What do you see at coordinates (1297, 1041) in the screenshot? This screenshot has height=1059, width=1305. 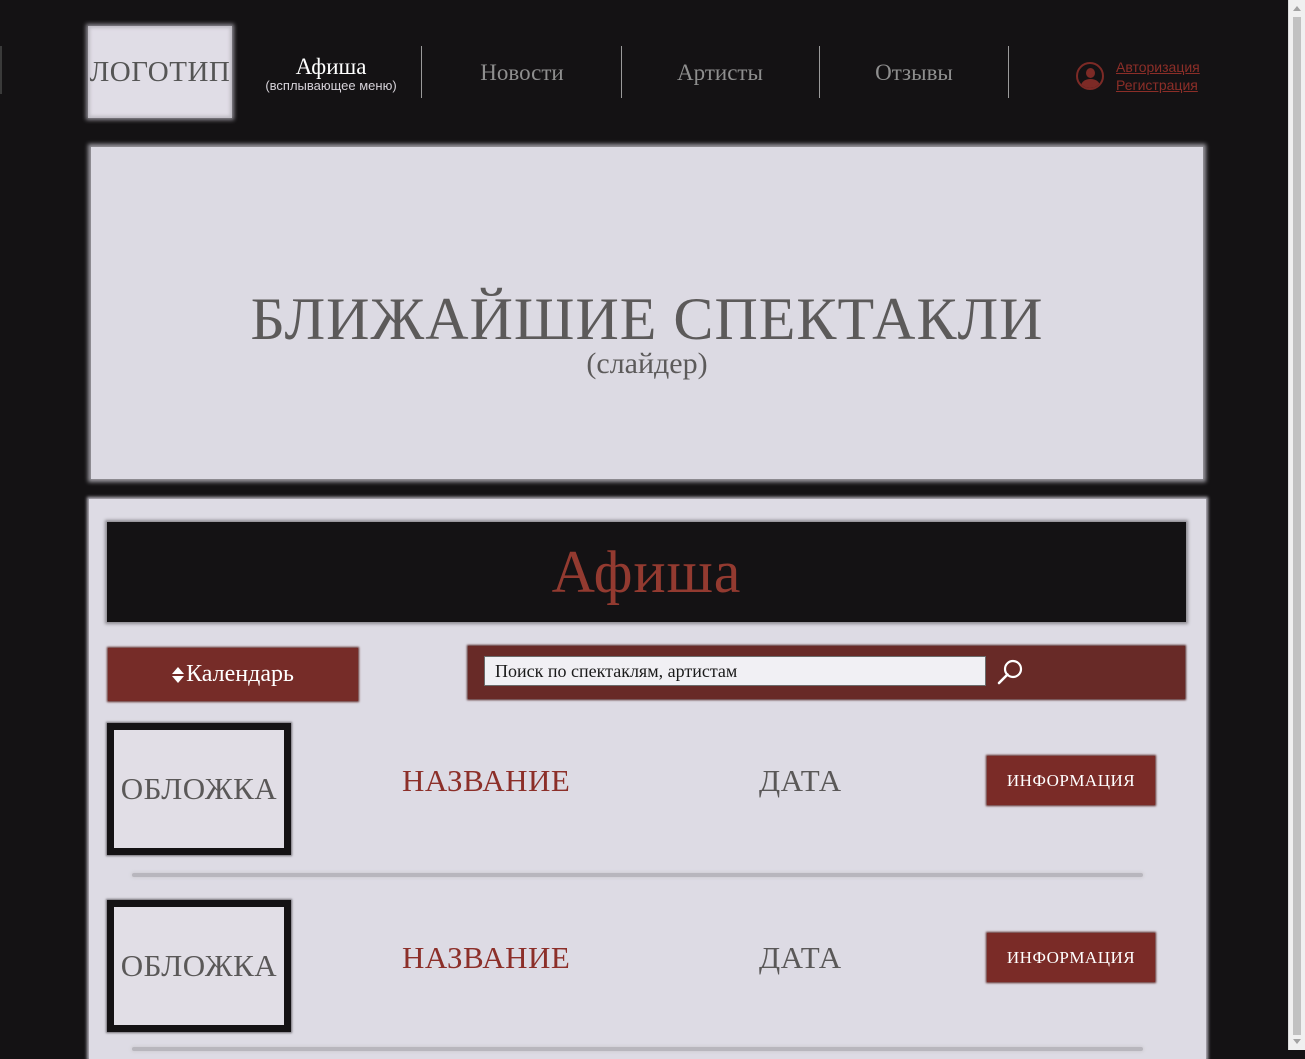 I see `scroll-down-icon` at bounding box center [1297, 1041].